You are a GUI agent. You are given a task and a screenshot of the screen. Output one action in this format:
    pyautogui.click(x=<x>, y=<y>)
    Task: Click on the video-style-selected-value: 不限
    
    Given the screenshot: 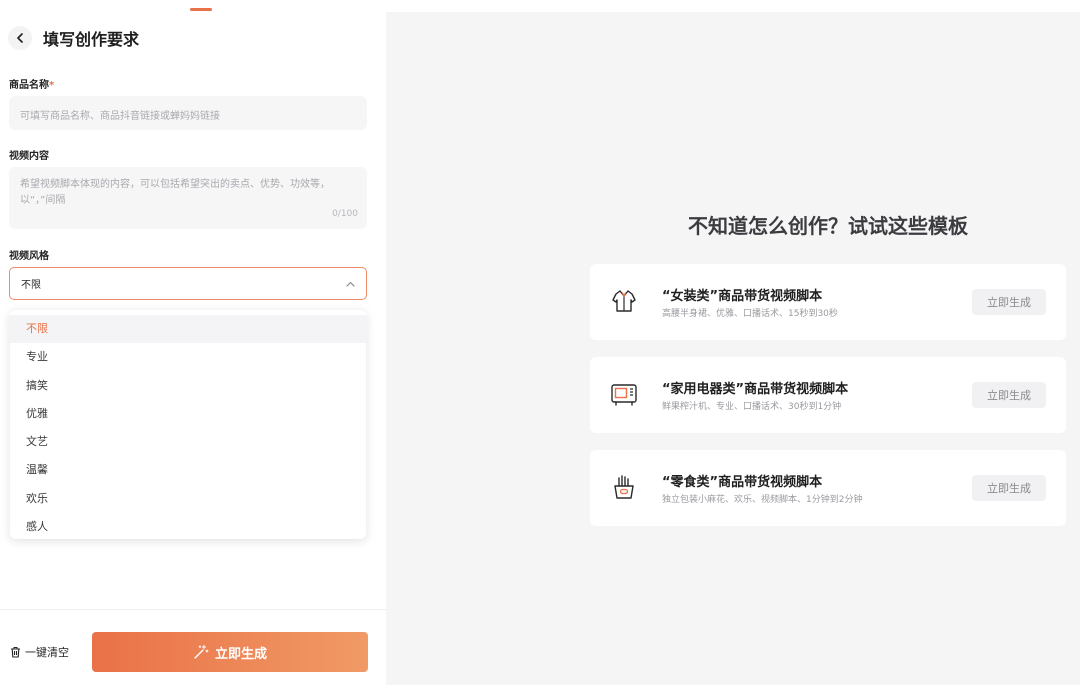 What is the action you would take?
    pyautogui.click(x=31, y=285)
    